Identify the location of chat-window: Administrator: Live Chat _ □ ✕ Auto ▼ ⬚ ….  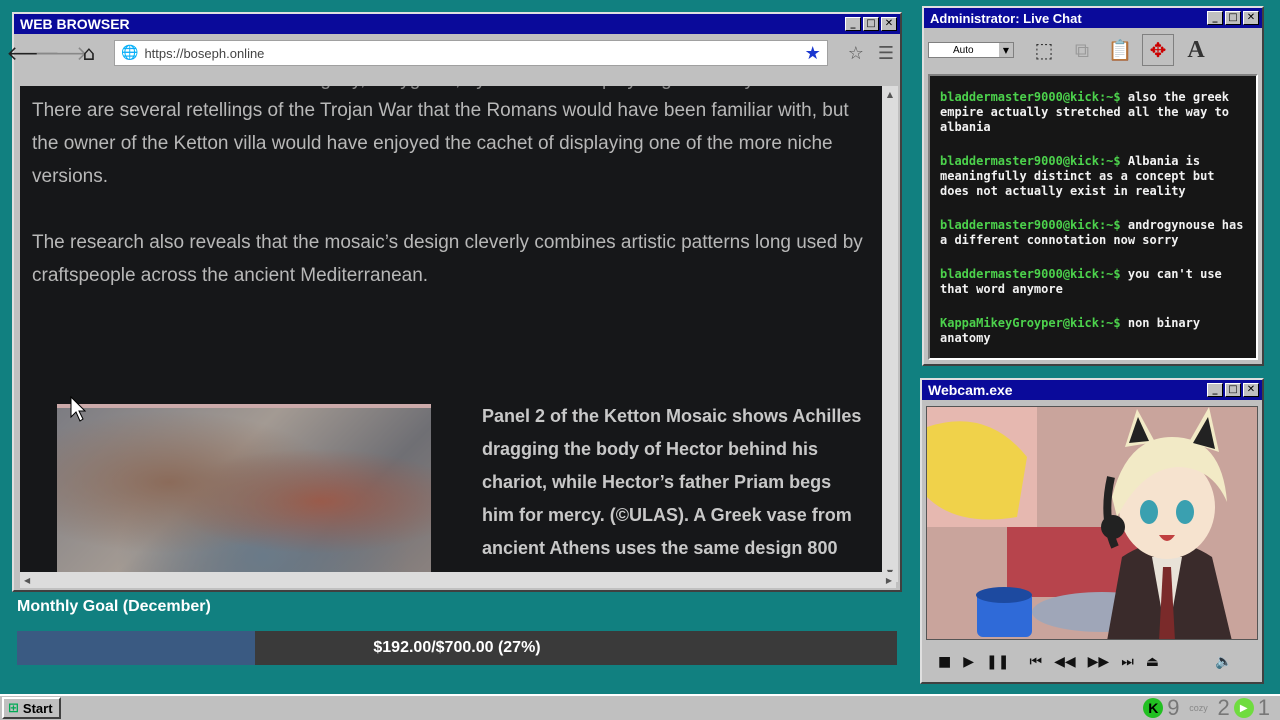
(1093, 186).